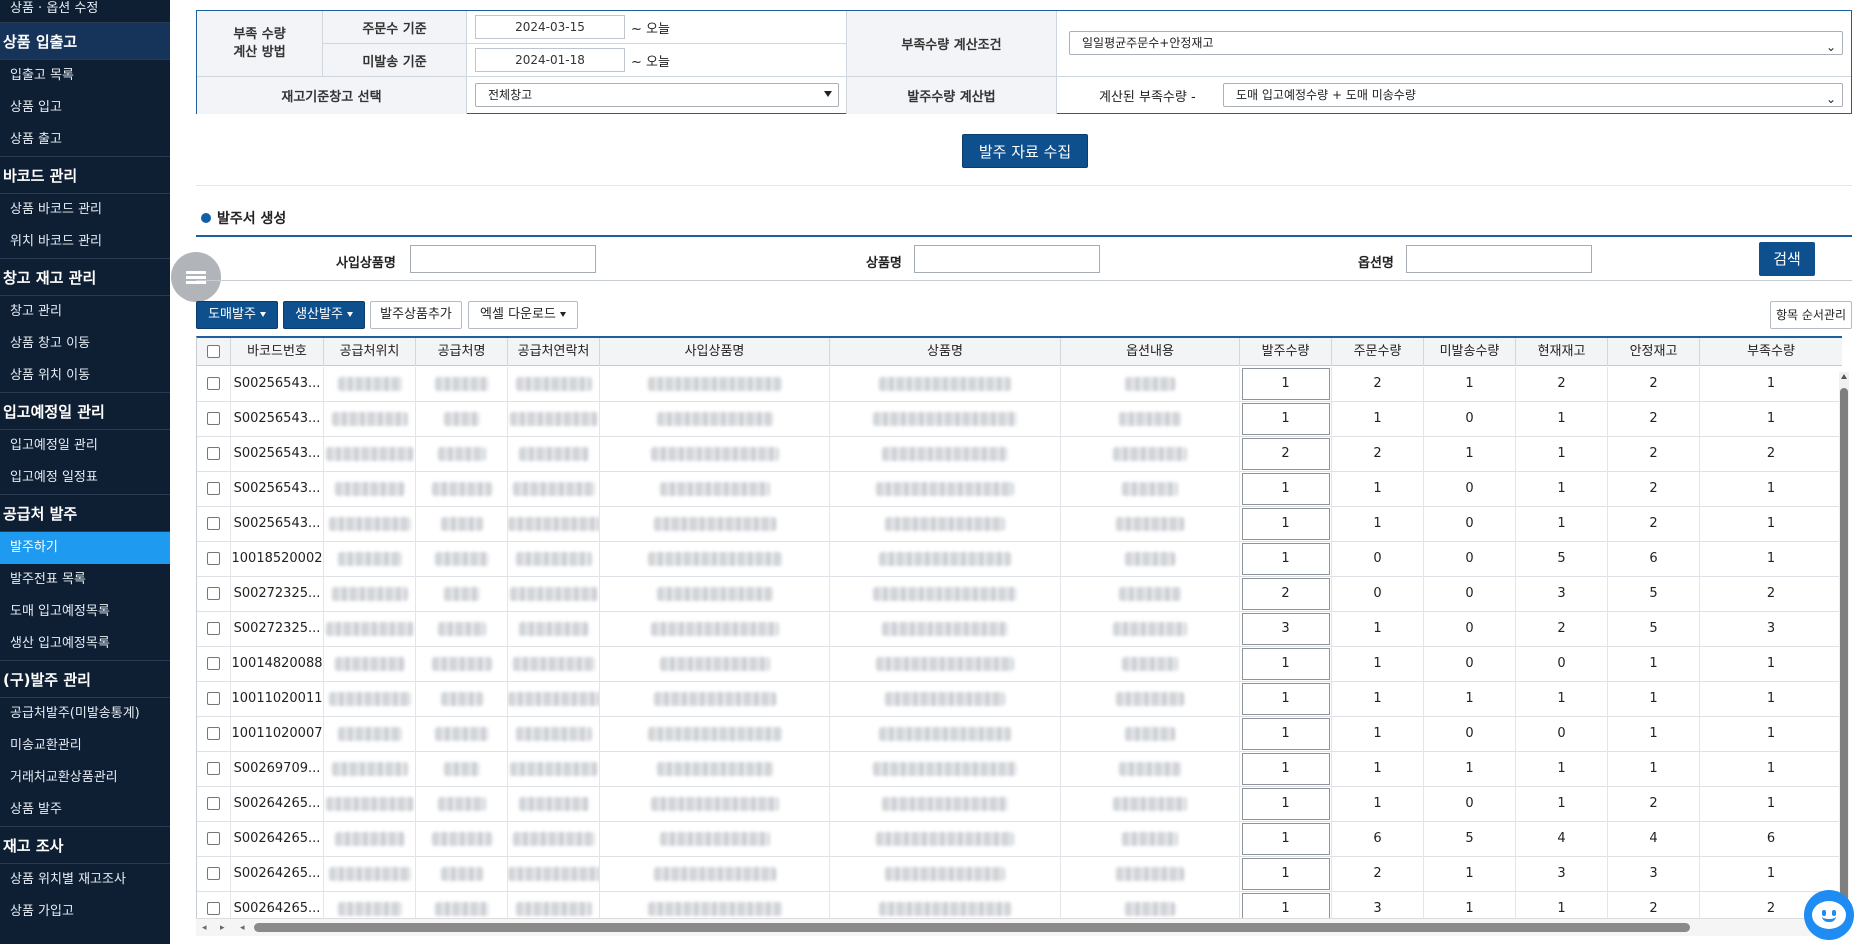 This screenshot has height=944, width=1874. Describe the element at coordinates (213, 351) in the screenshot. I see `select-all-checkbox` at that location.